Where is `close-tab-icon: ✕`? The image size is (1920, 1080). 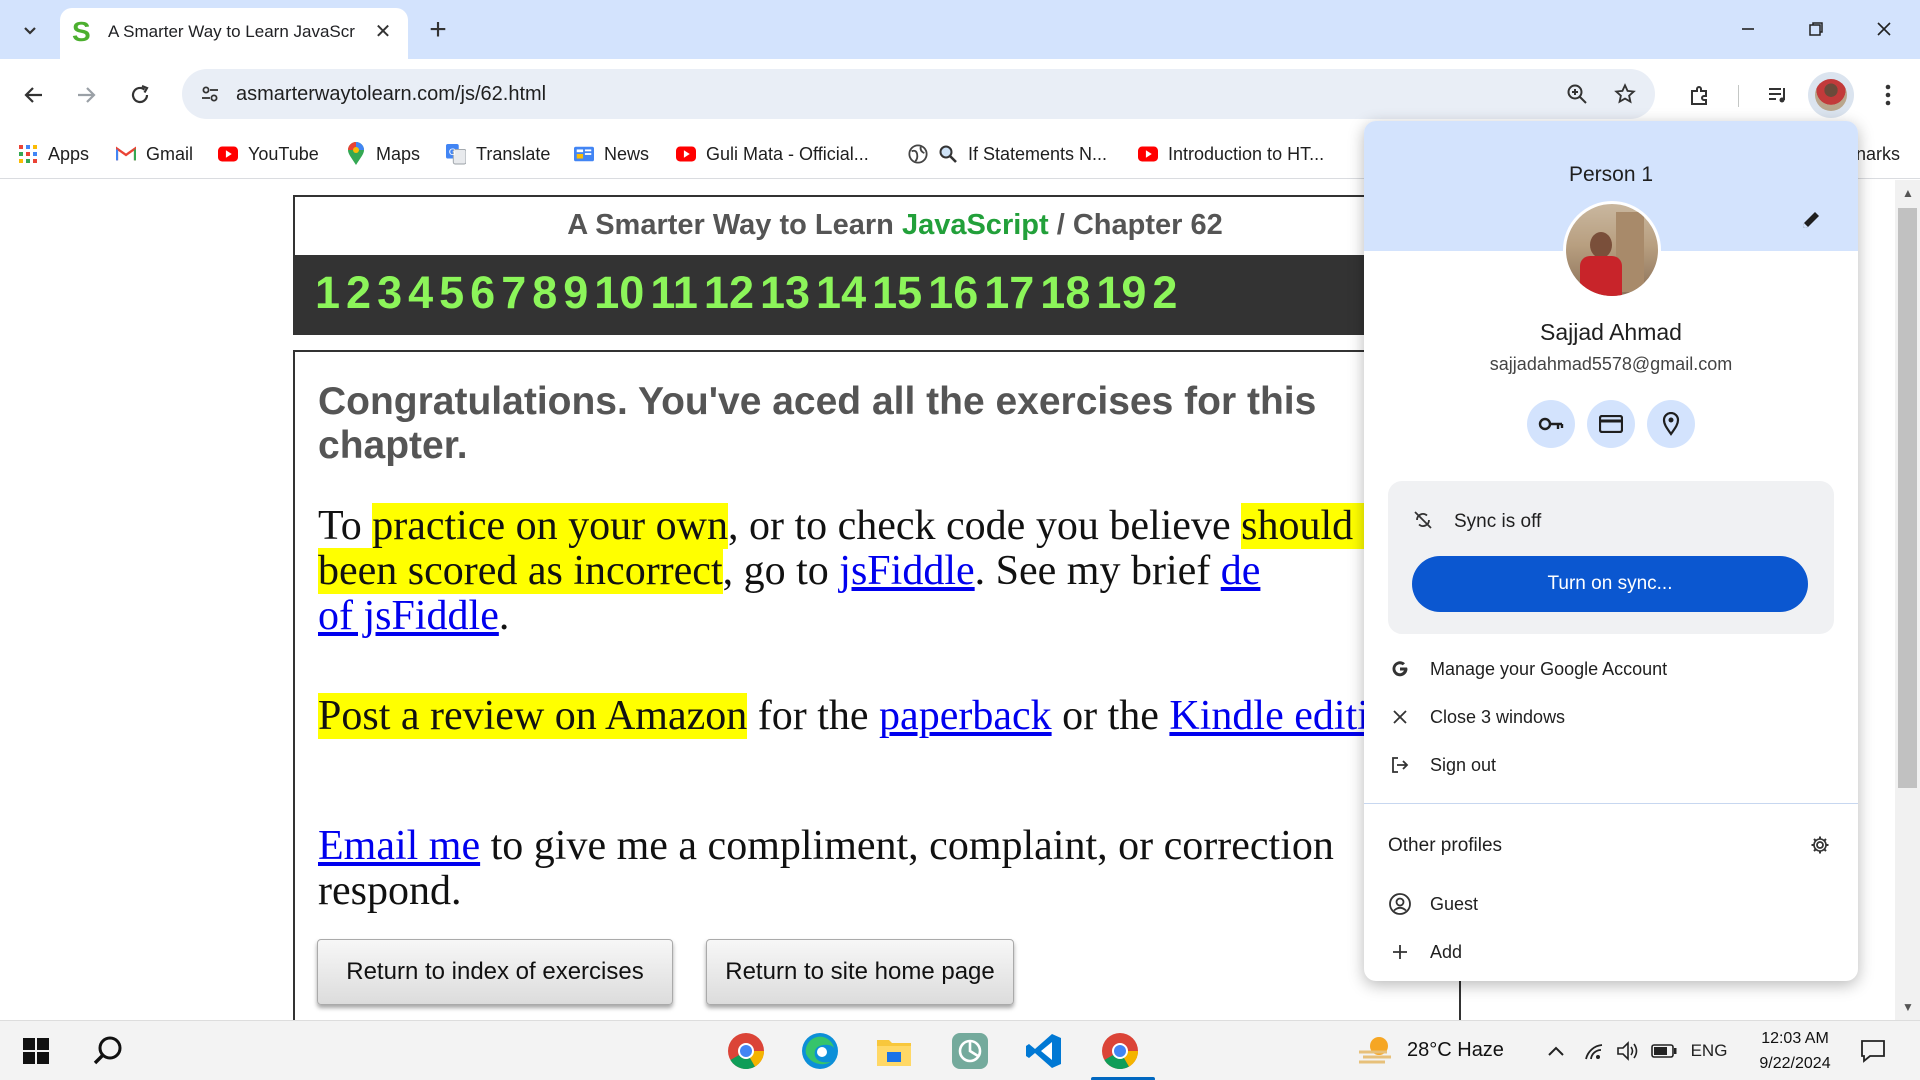 close-tab-icon: ✕ is located at coordinates (383, 31).